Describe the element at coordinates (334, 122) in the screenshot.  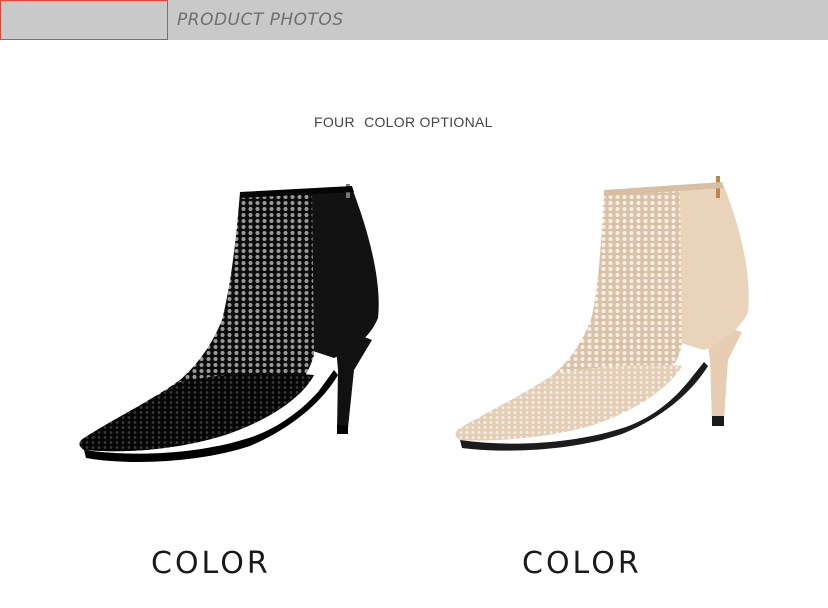
I see `subtitle-word-four: FOUR` at that location.